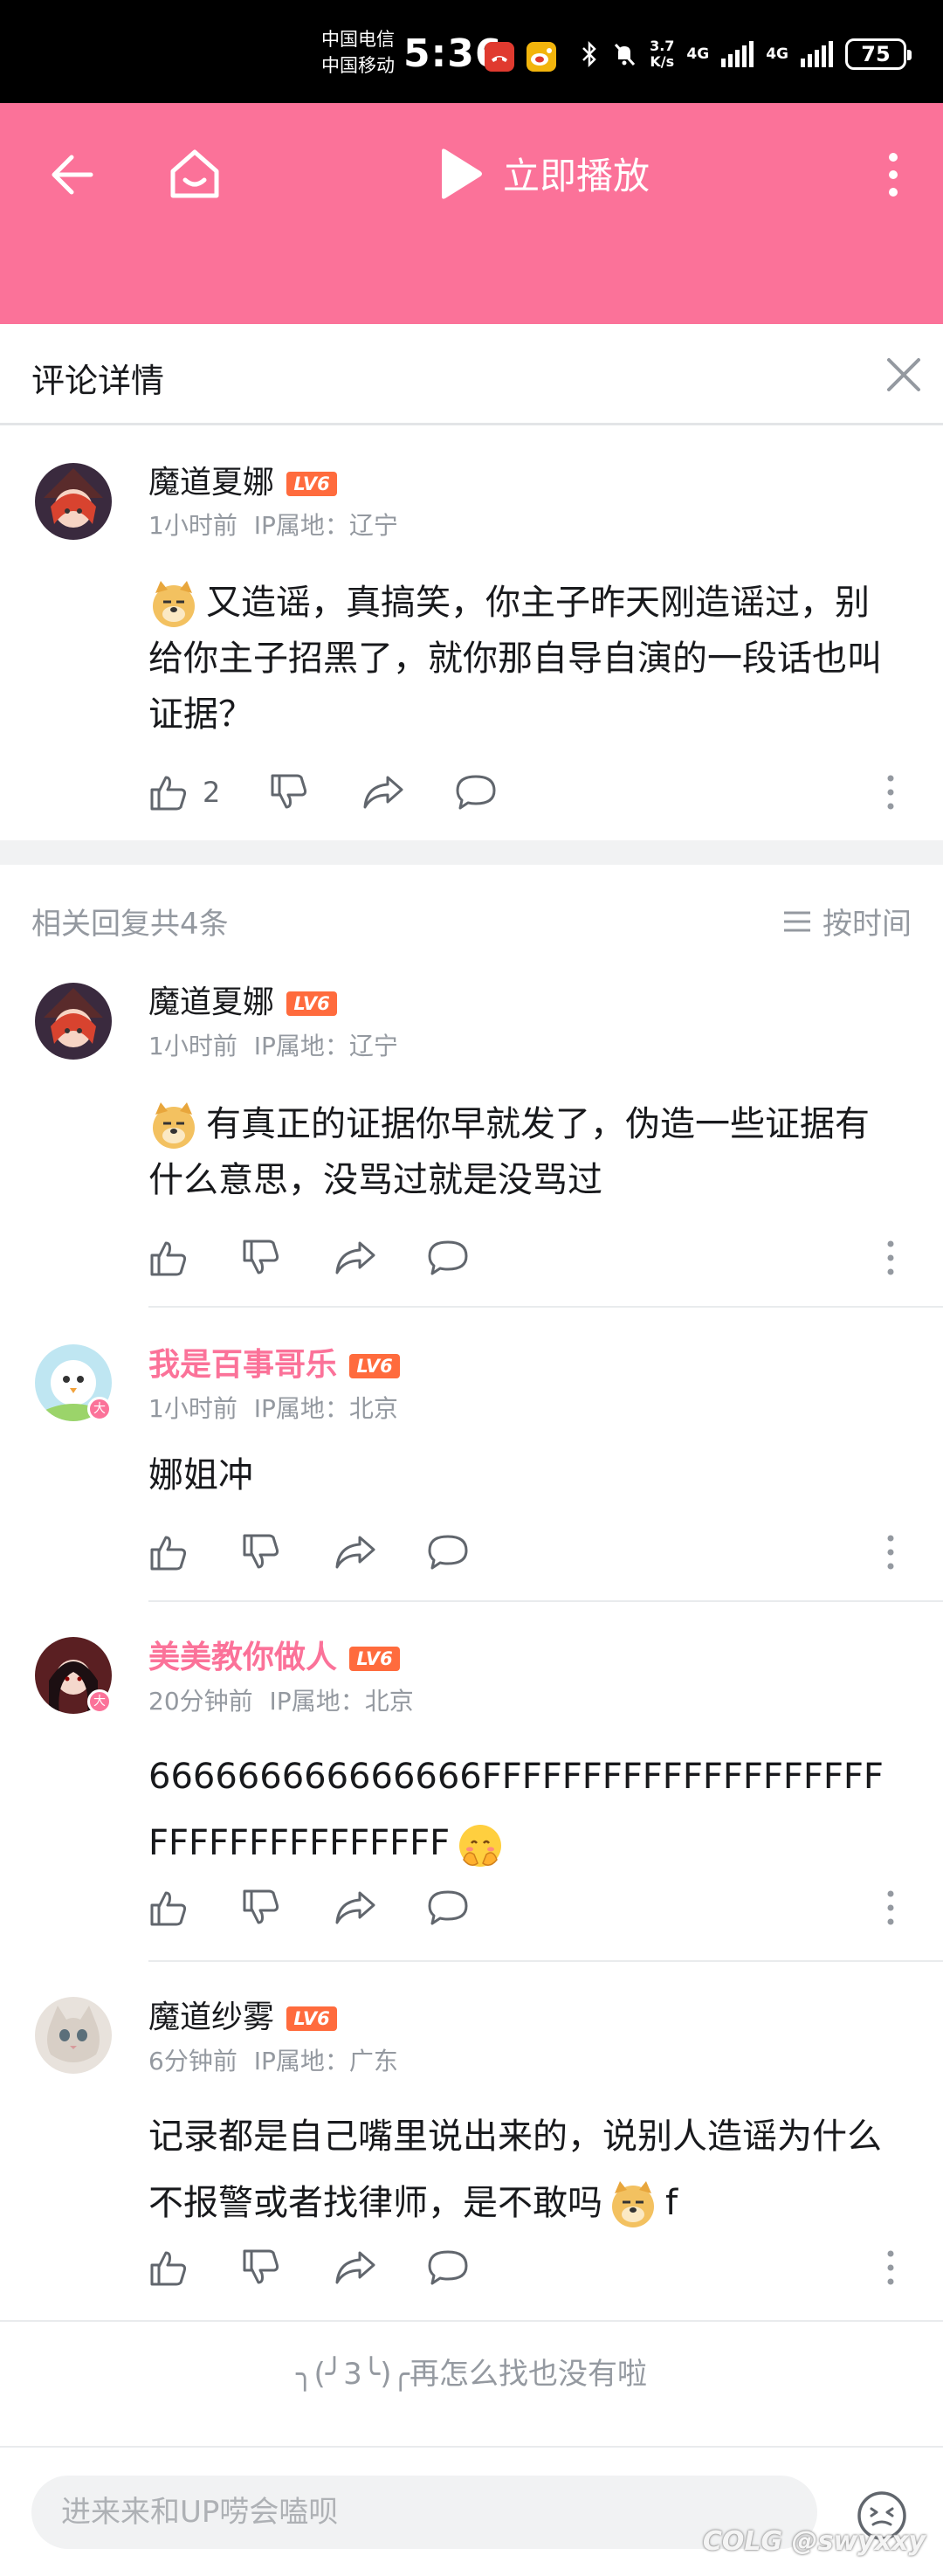 The image size is (943, 2576). I want to click on home-button, so click(195, 174).